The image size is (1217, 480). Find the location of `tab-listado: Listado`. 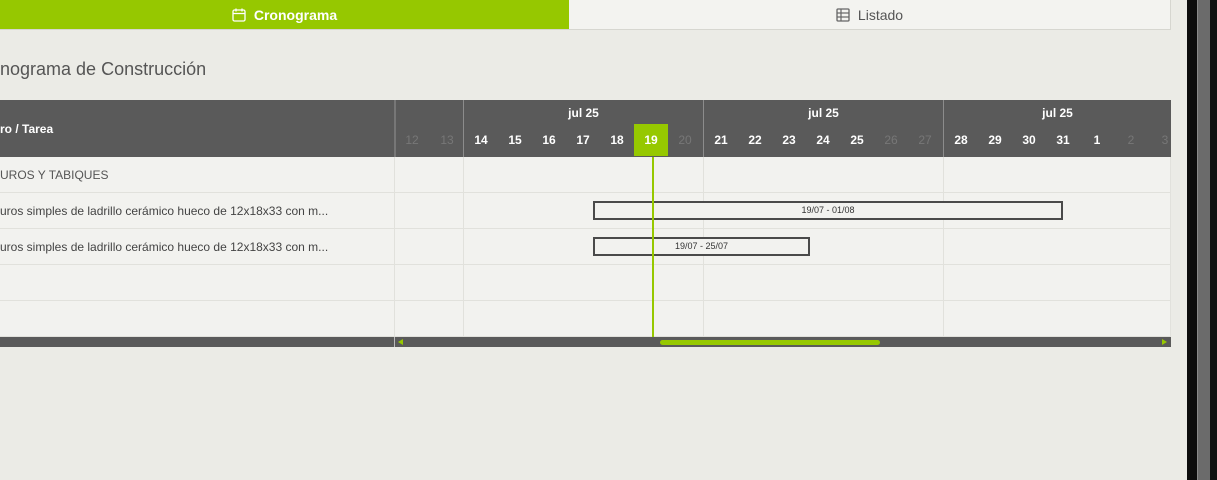

tab-listado: Listado is located at coordinates (870, 14).